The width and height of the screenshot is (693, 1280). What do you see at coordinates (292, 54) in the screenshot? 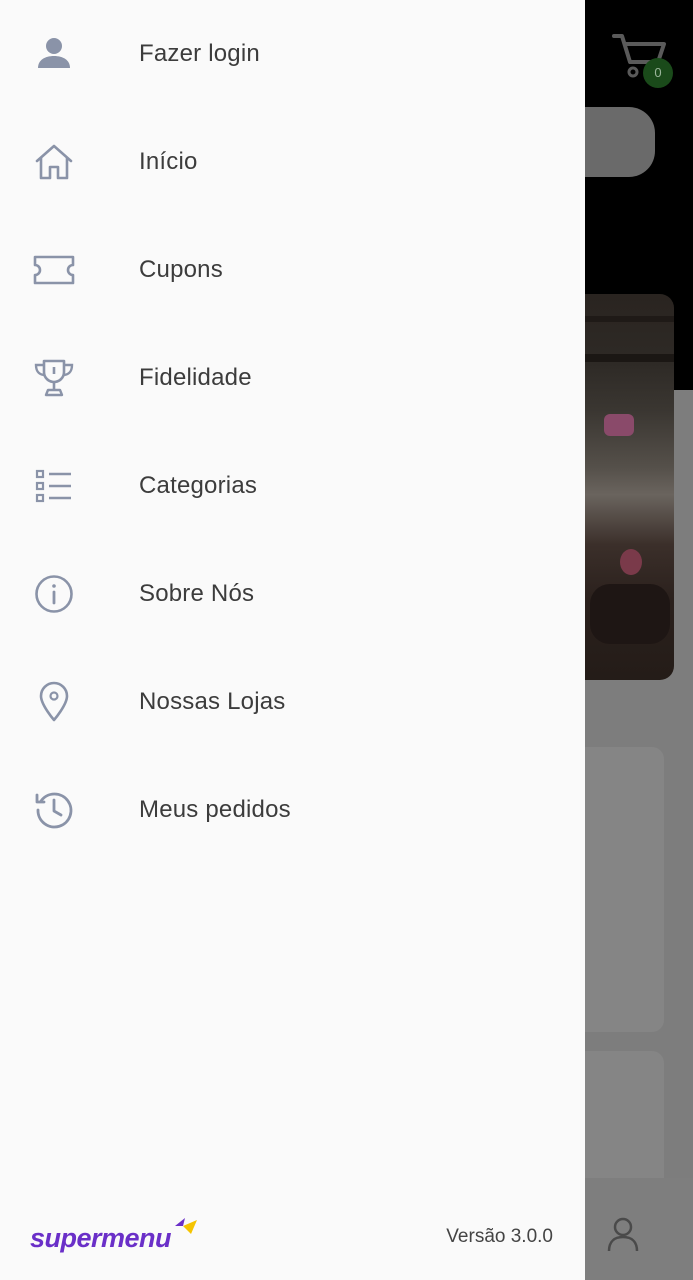
I see `drawer-item-login: Fazer login` at bounding box center [292, 54].